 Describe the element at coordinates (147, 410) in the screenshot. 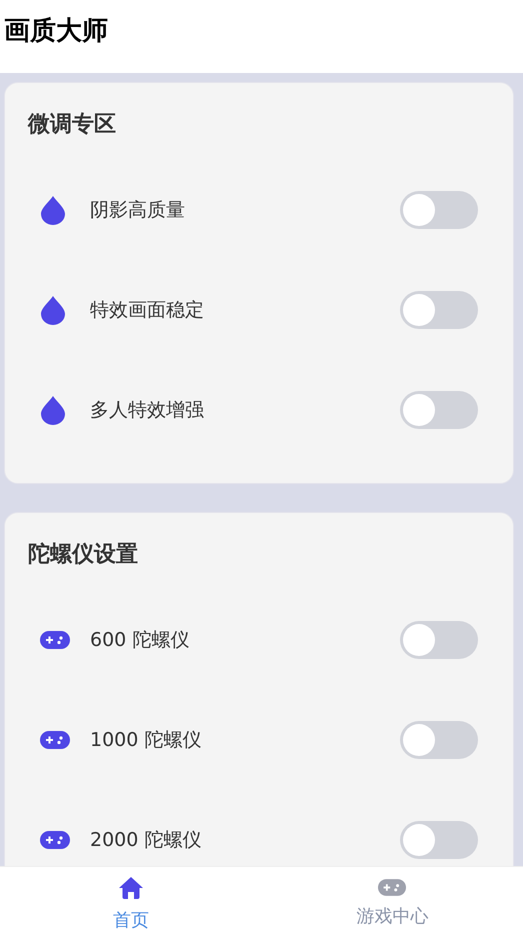

I see `setting-label: 多人特效增强` at that location.